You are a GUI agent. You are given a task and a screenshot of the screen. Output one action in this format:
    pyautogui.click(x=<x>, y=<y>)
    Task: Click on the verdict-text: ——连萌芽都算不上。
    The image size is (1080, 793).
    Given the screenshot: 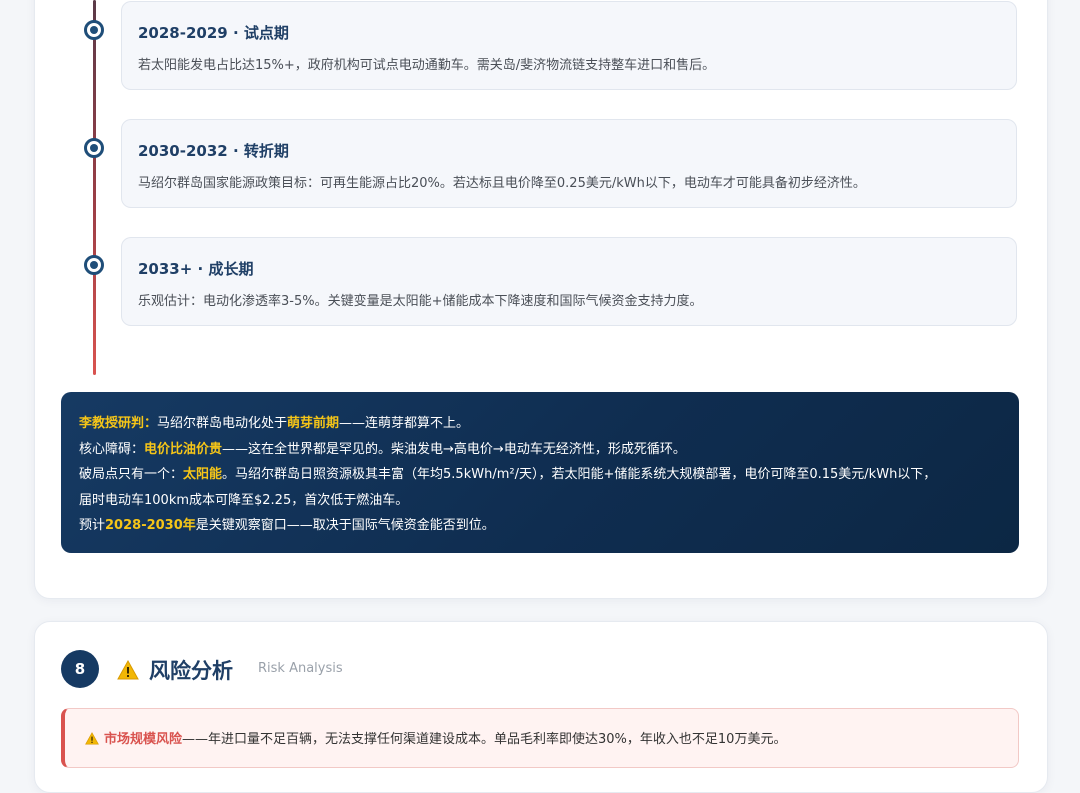 What is the action you would take?
    pyautogui.click(x=404, y=423)
    